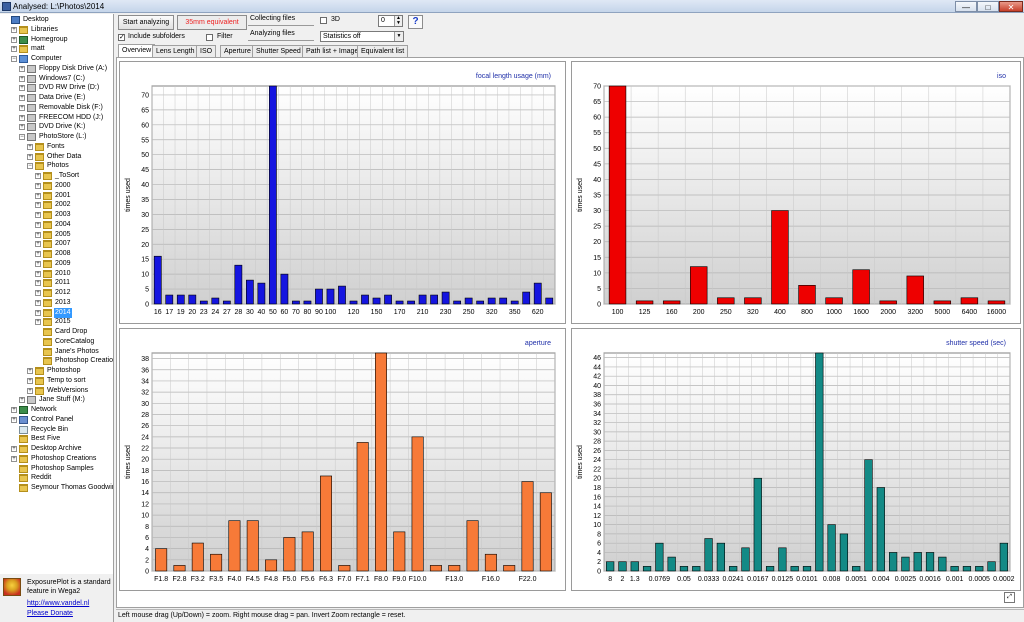 The width and height of the screenshot is (1024, 622). I want to click on tab-aperture: Aperture, so click(237, 51).